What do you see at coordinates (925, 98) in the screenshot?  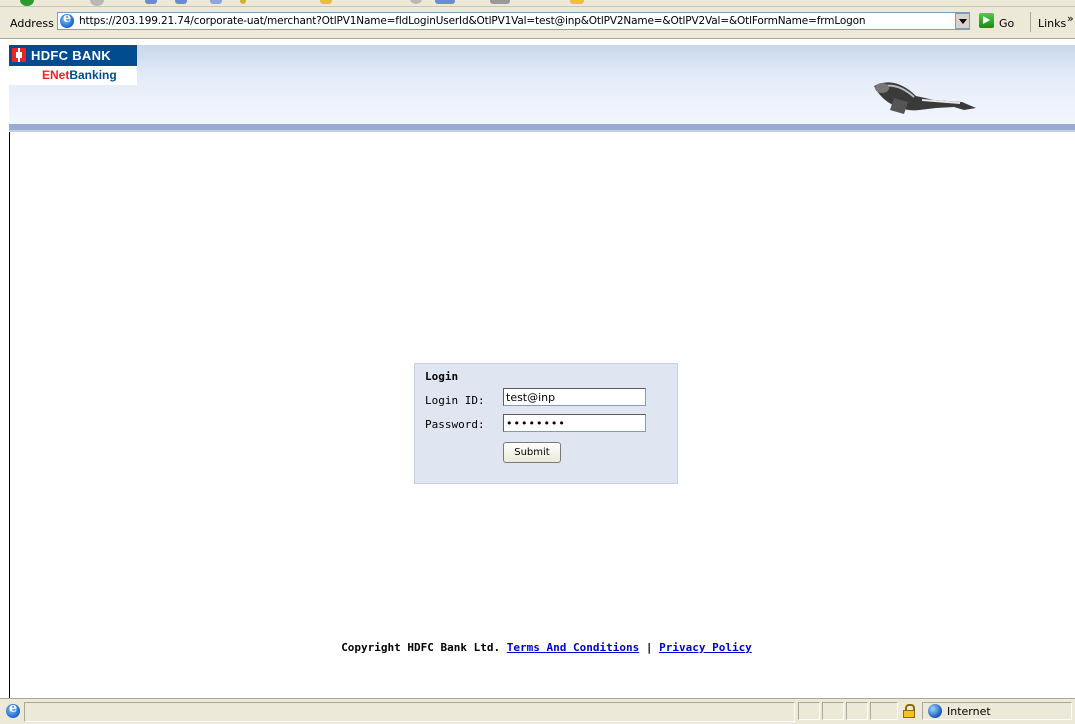 I see `keys-icon` at bounding box center [925, 98].